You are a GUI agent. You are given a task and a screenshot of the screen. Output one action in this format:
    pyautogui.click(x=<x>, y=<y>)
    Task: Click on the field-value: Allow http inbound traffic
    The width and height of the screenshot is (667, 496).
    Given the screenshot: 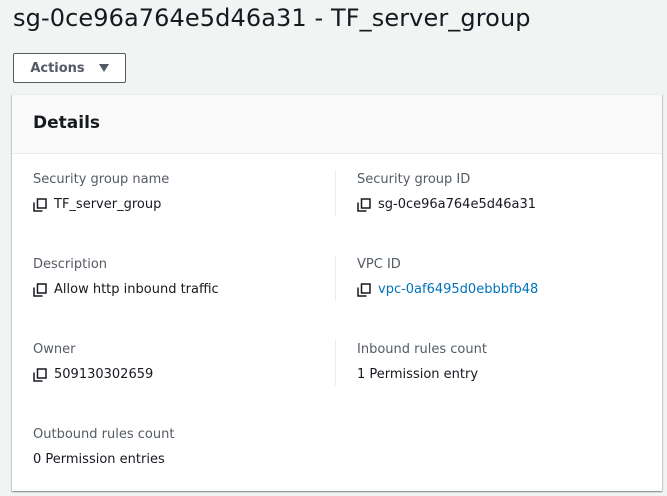 What is the action you would take?
    pyautogui.click(x=178, y=290)
    